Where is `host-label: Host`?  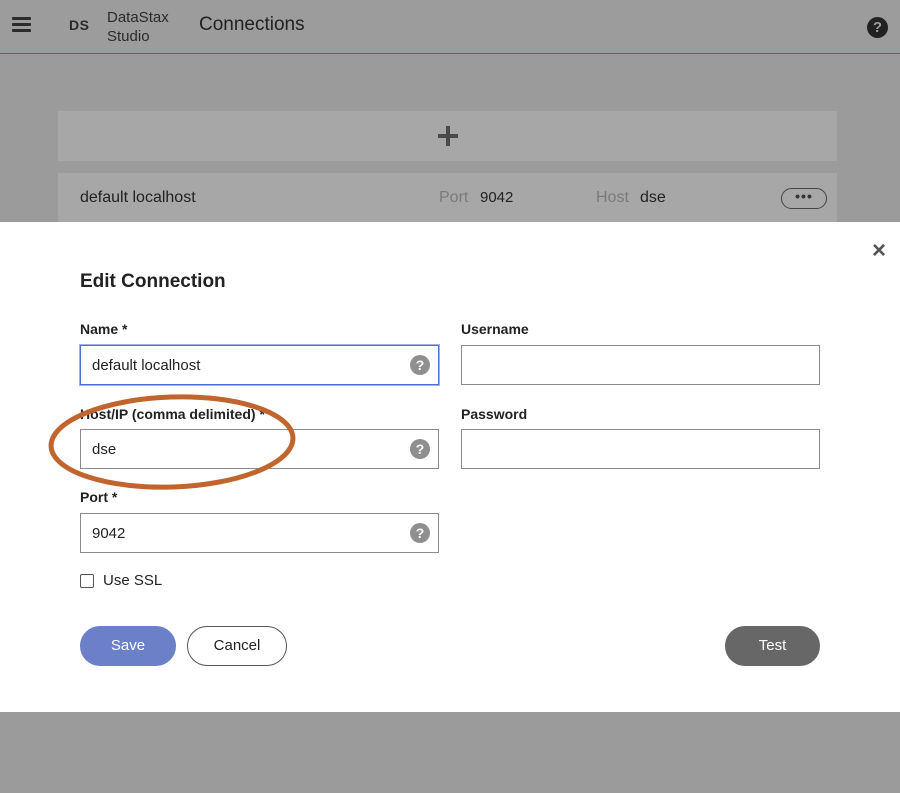
host-label: Host is located at coordinates (612, 197).